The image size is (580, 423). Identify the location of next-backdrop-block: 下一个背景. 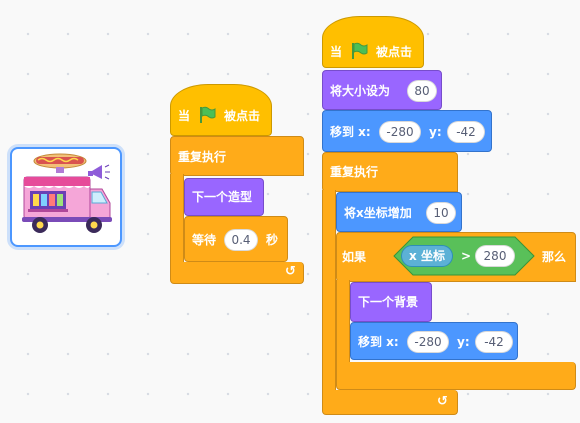
(391, 302).